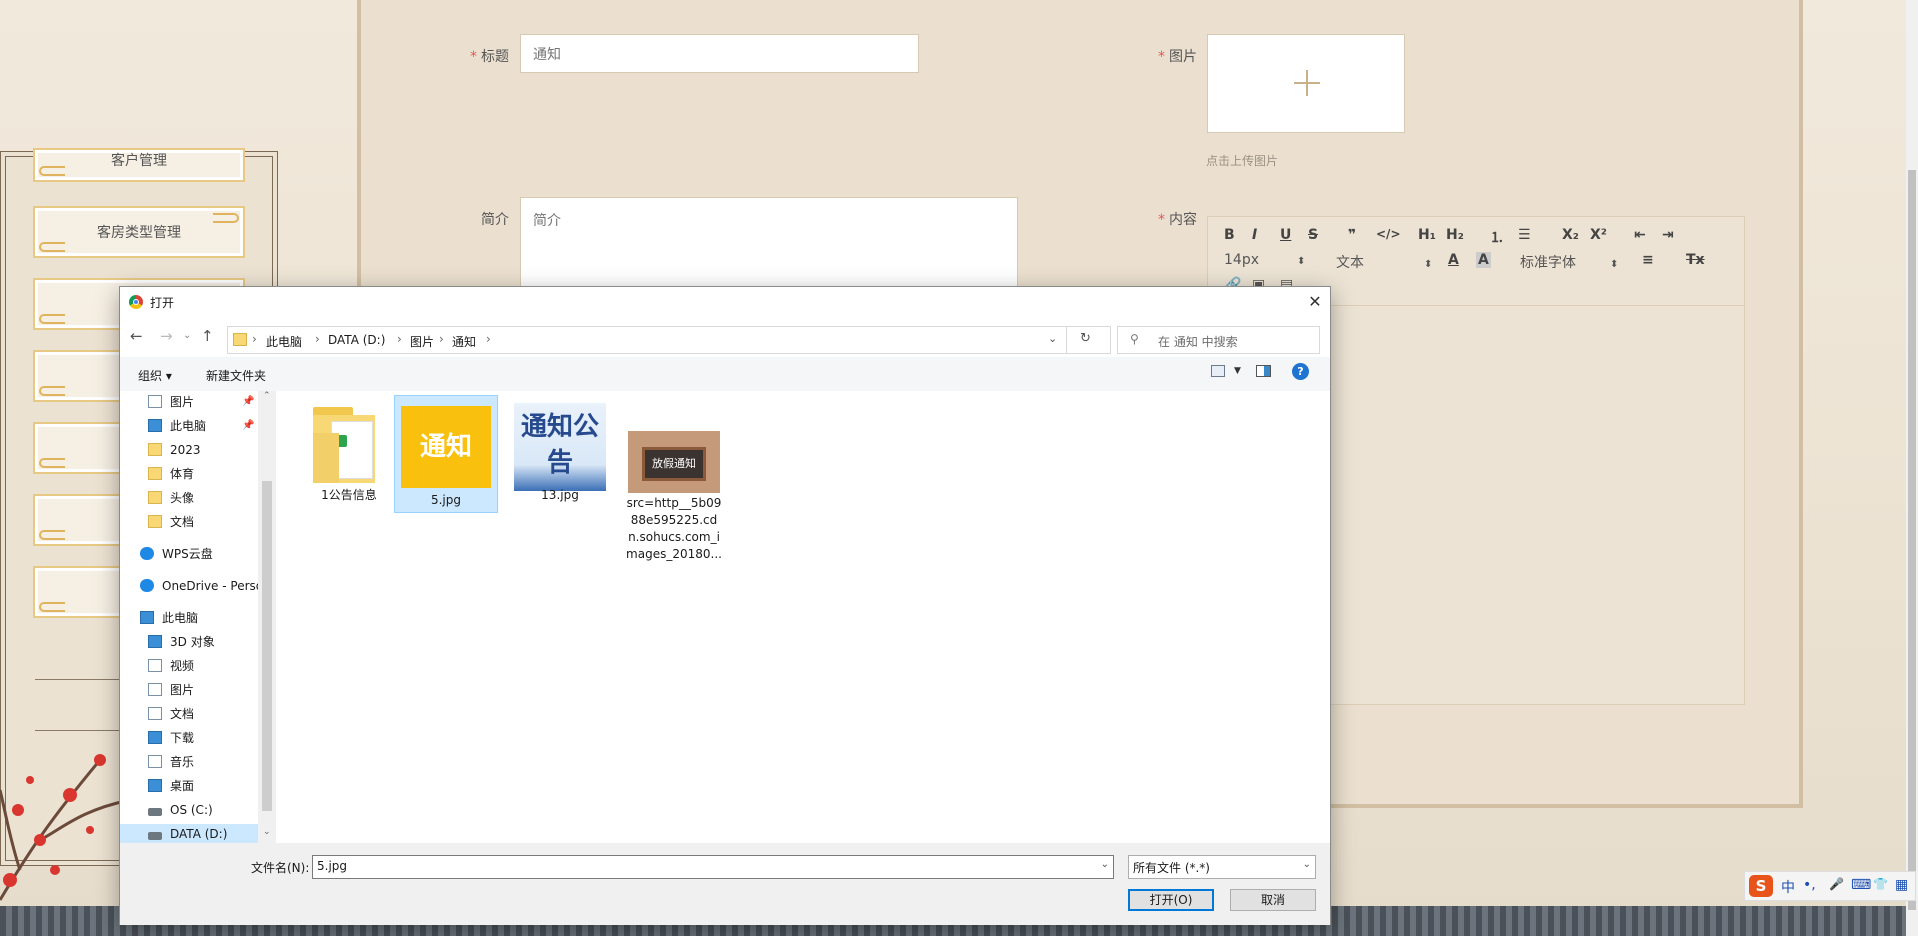  Describe the element at coordinates (769, 245) in the screenshot. I see `summary-textarea` at that location.